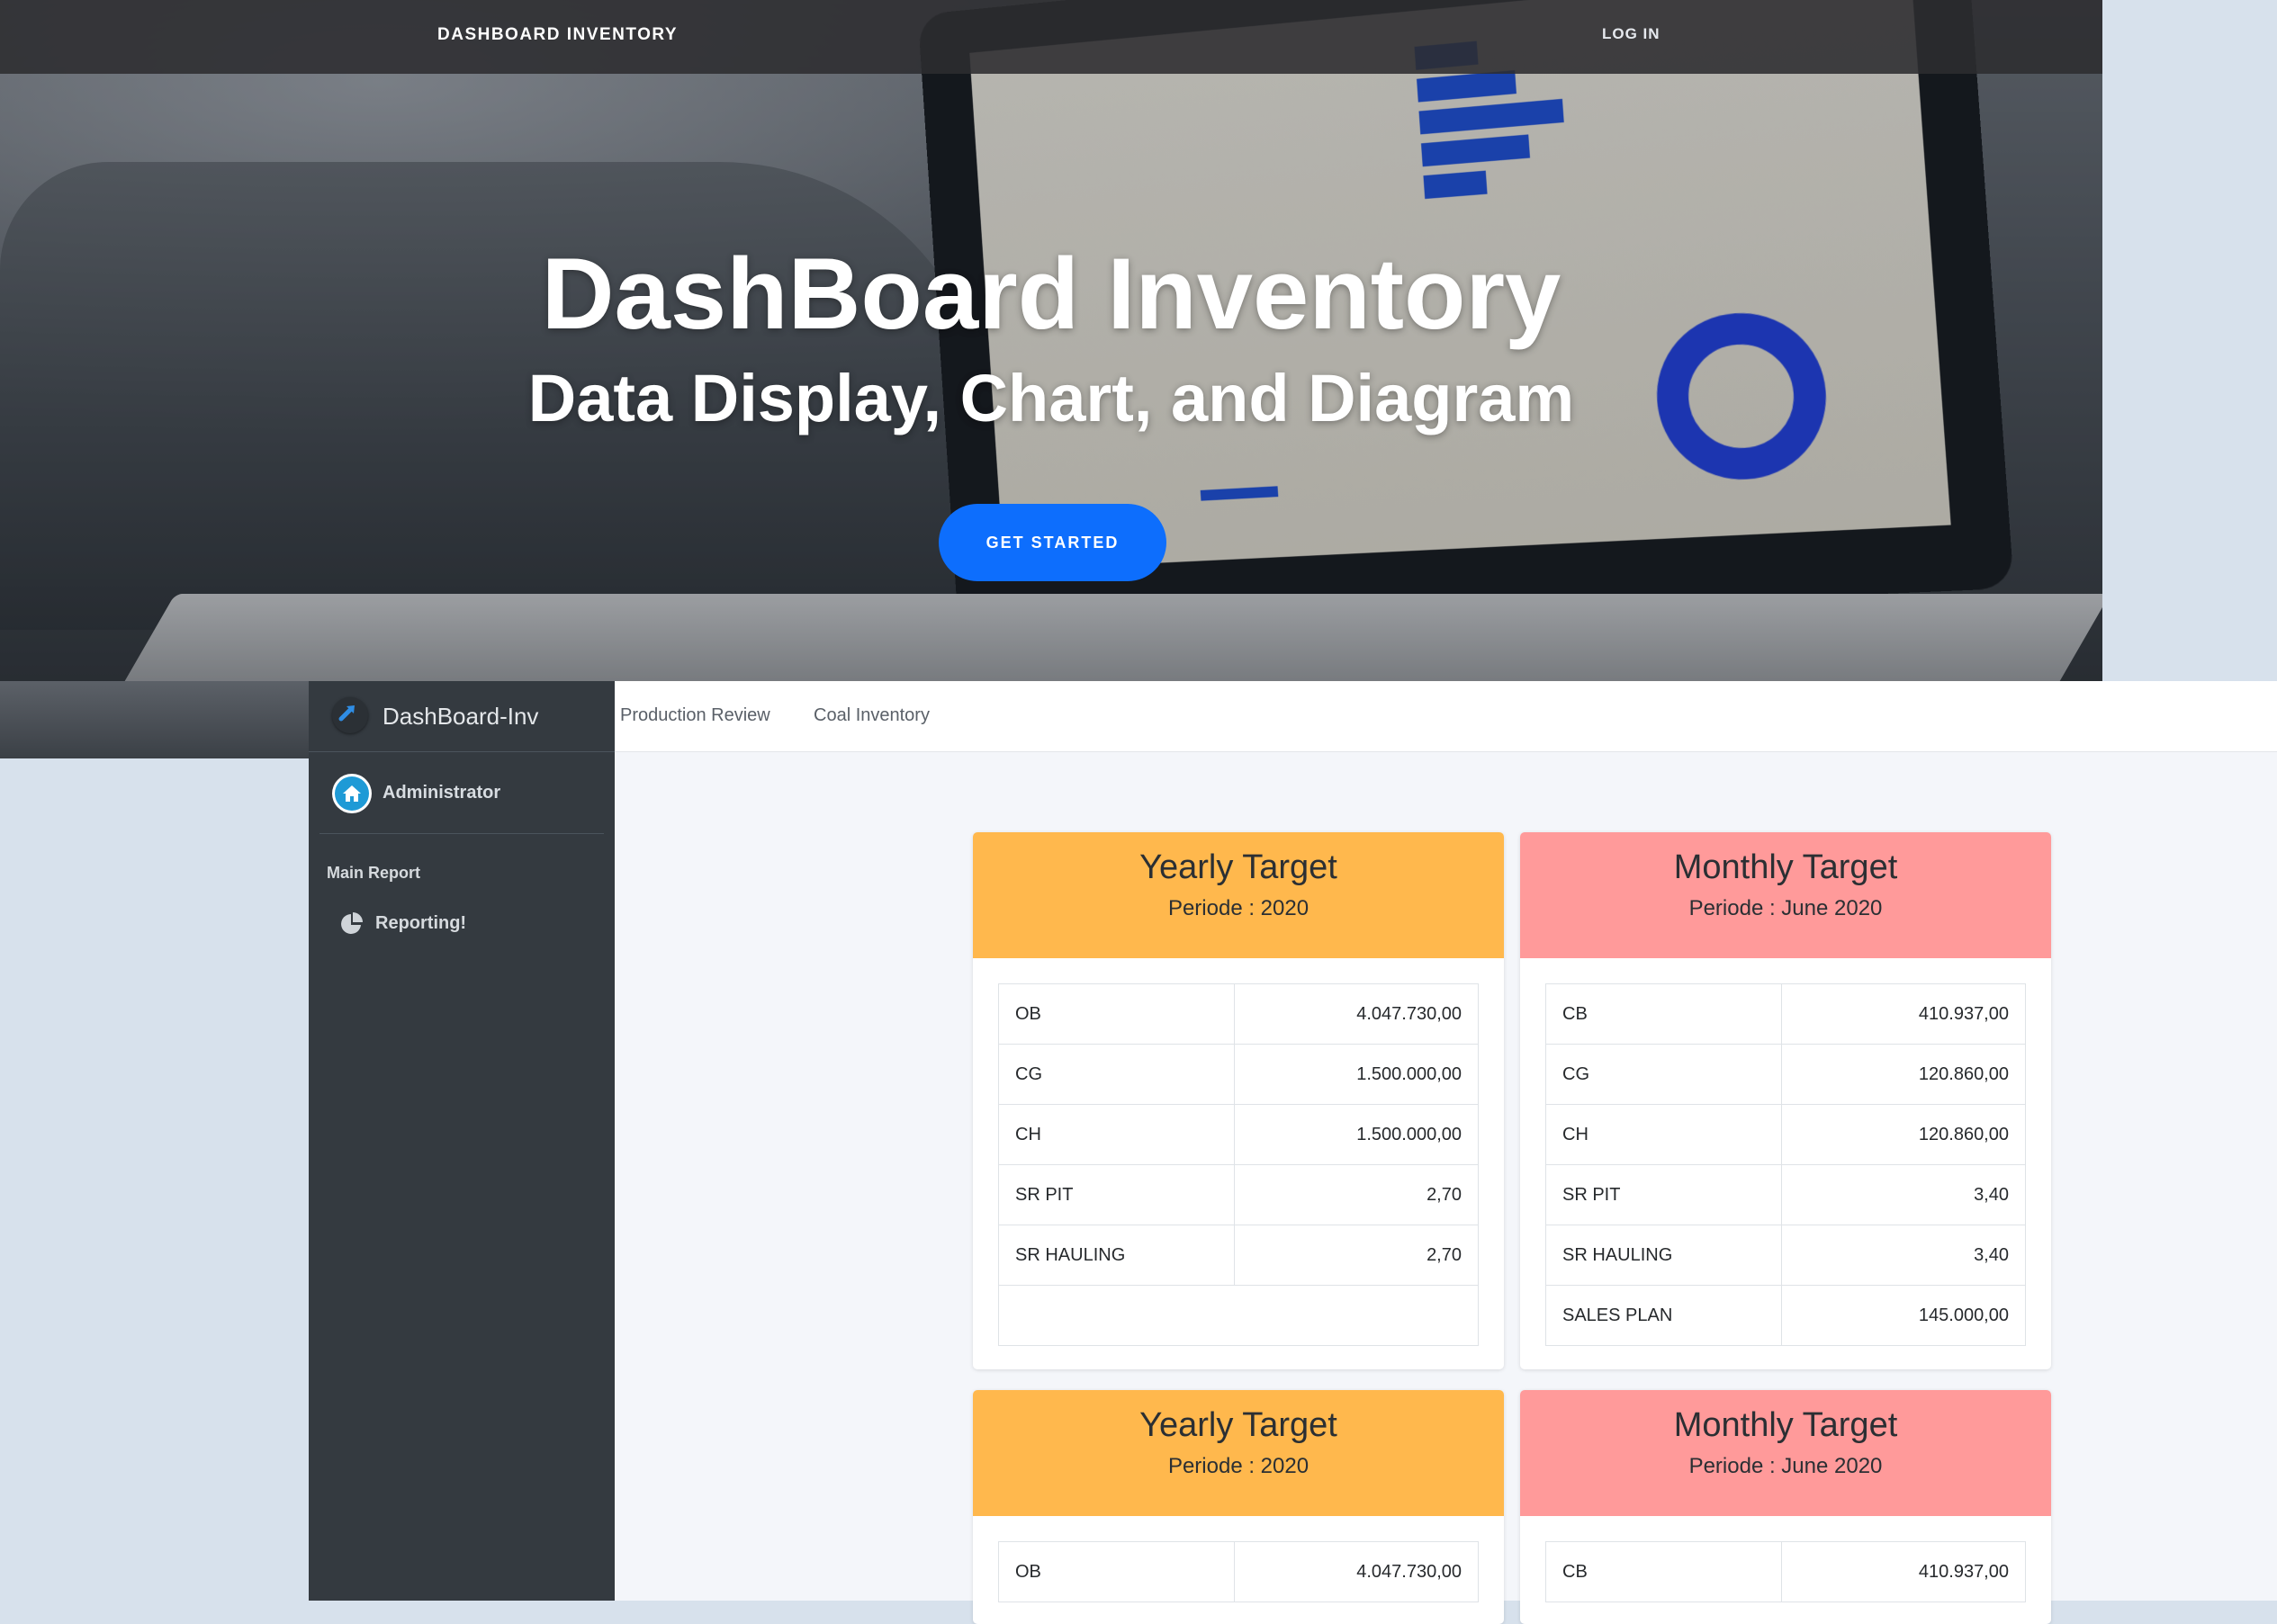 Image resolution: width=2277 pixels, height=1624 pixels. What do you see at coordinates (1631, 34) in the screenshot?
I see `login-link: LOG IN` at bounding box center [1631, 34].